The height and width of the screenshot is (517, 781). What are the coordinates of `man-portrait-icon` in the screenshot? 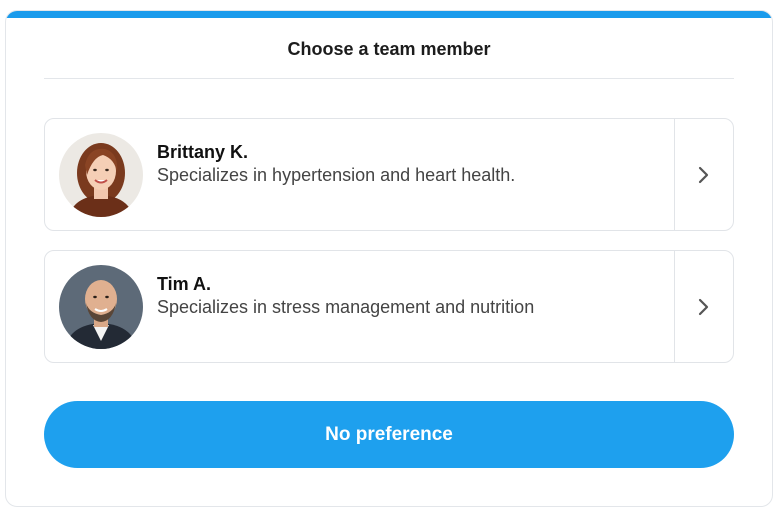 It's located at (101, 306).